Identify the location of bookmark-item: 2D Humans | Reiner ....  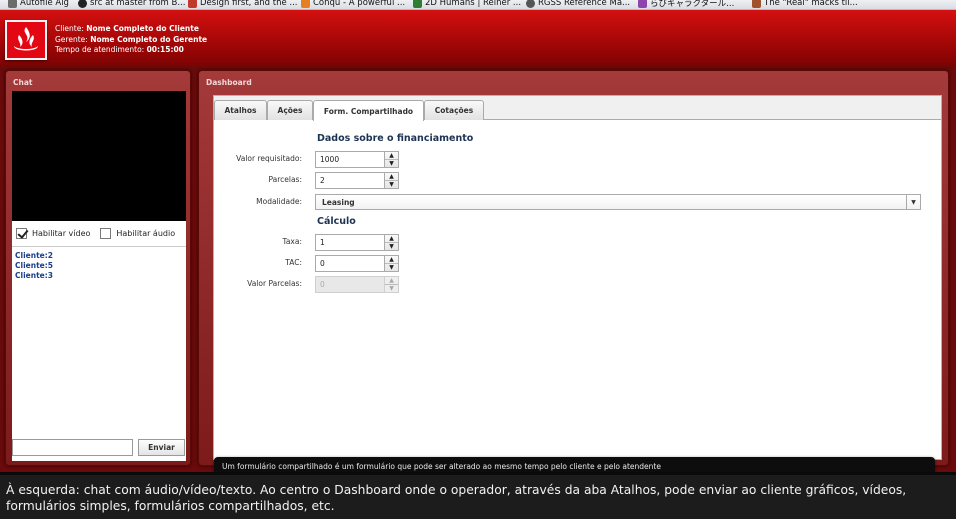
(467, 4).